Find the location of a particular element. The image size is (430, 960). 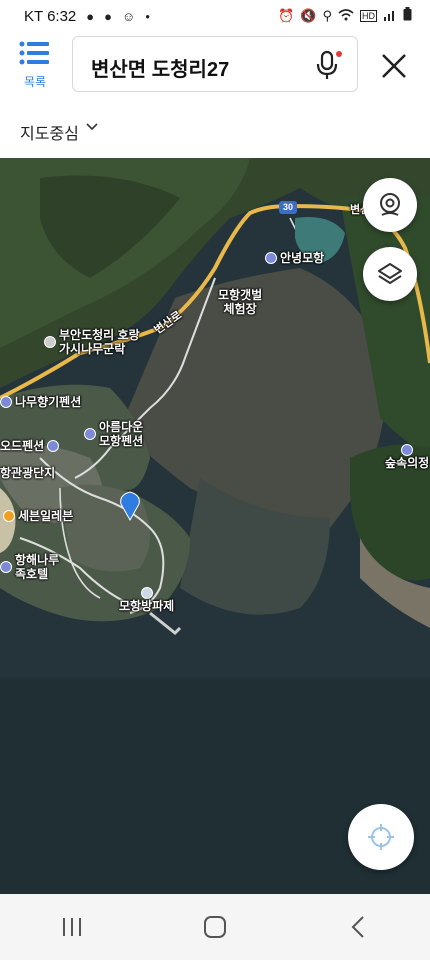

top-bar: 목록 변산면 도청리27 is located at coordinates (215, 67).